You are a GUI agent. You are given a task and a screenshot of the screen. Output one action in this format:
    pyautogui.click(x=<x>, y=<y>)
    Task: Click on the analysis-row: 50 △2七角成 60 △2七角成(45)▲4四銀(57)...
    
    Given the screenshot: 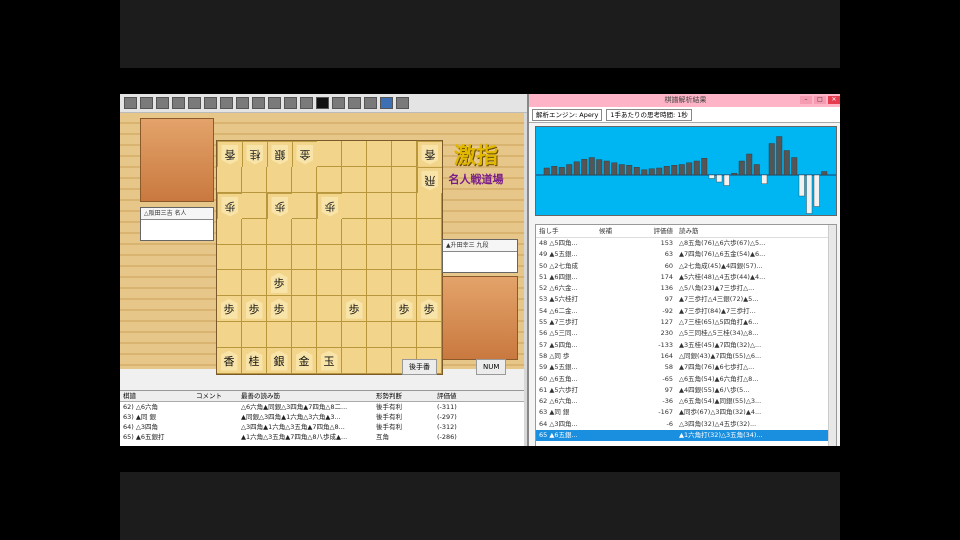 What is the action you would take?
    pyautogui.click(x=686, y=266)
    